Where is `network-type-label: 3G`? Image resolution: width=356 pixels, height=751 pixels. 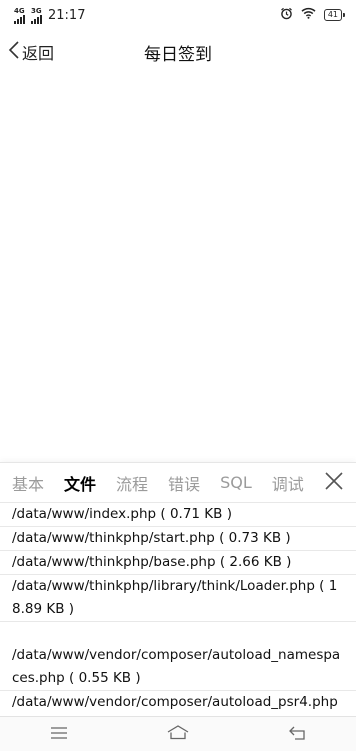
network-type-label: 3G is located at coordinates (36, 10).